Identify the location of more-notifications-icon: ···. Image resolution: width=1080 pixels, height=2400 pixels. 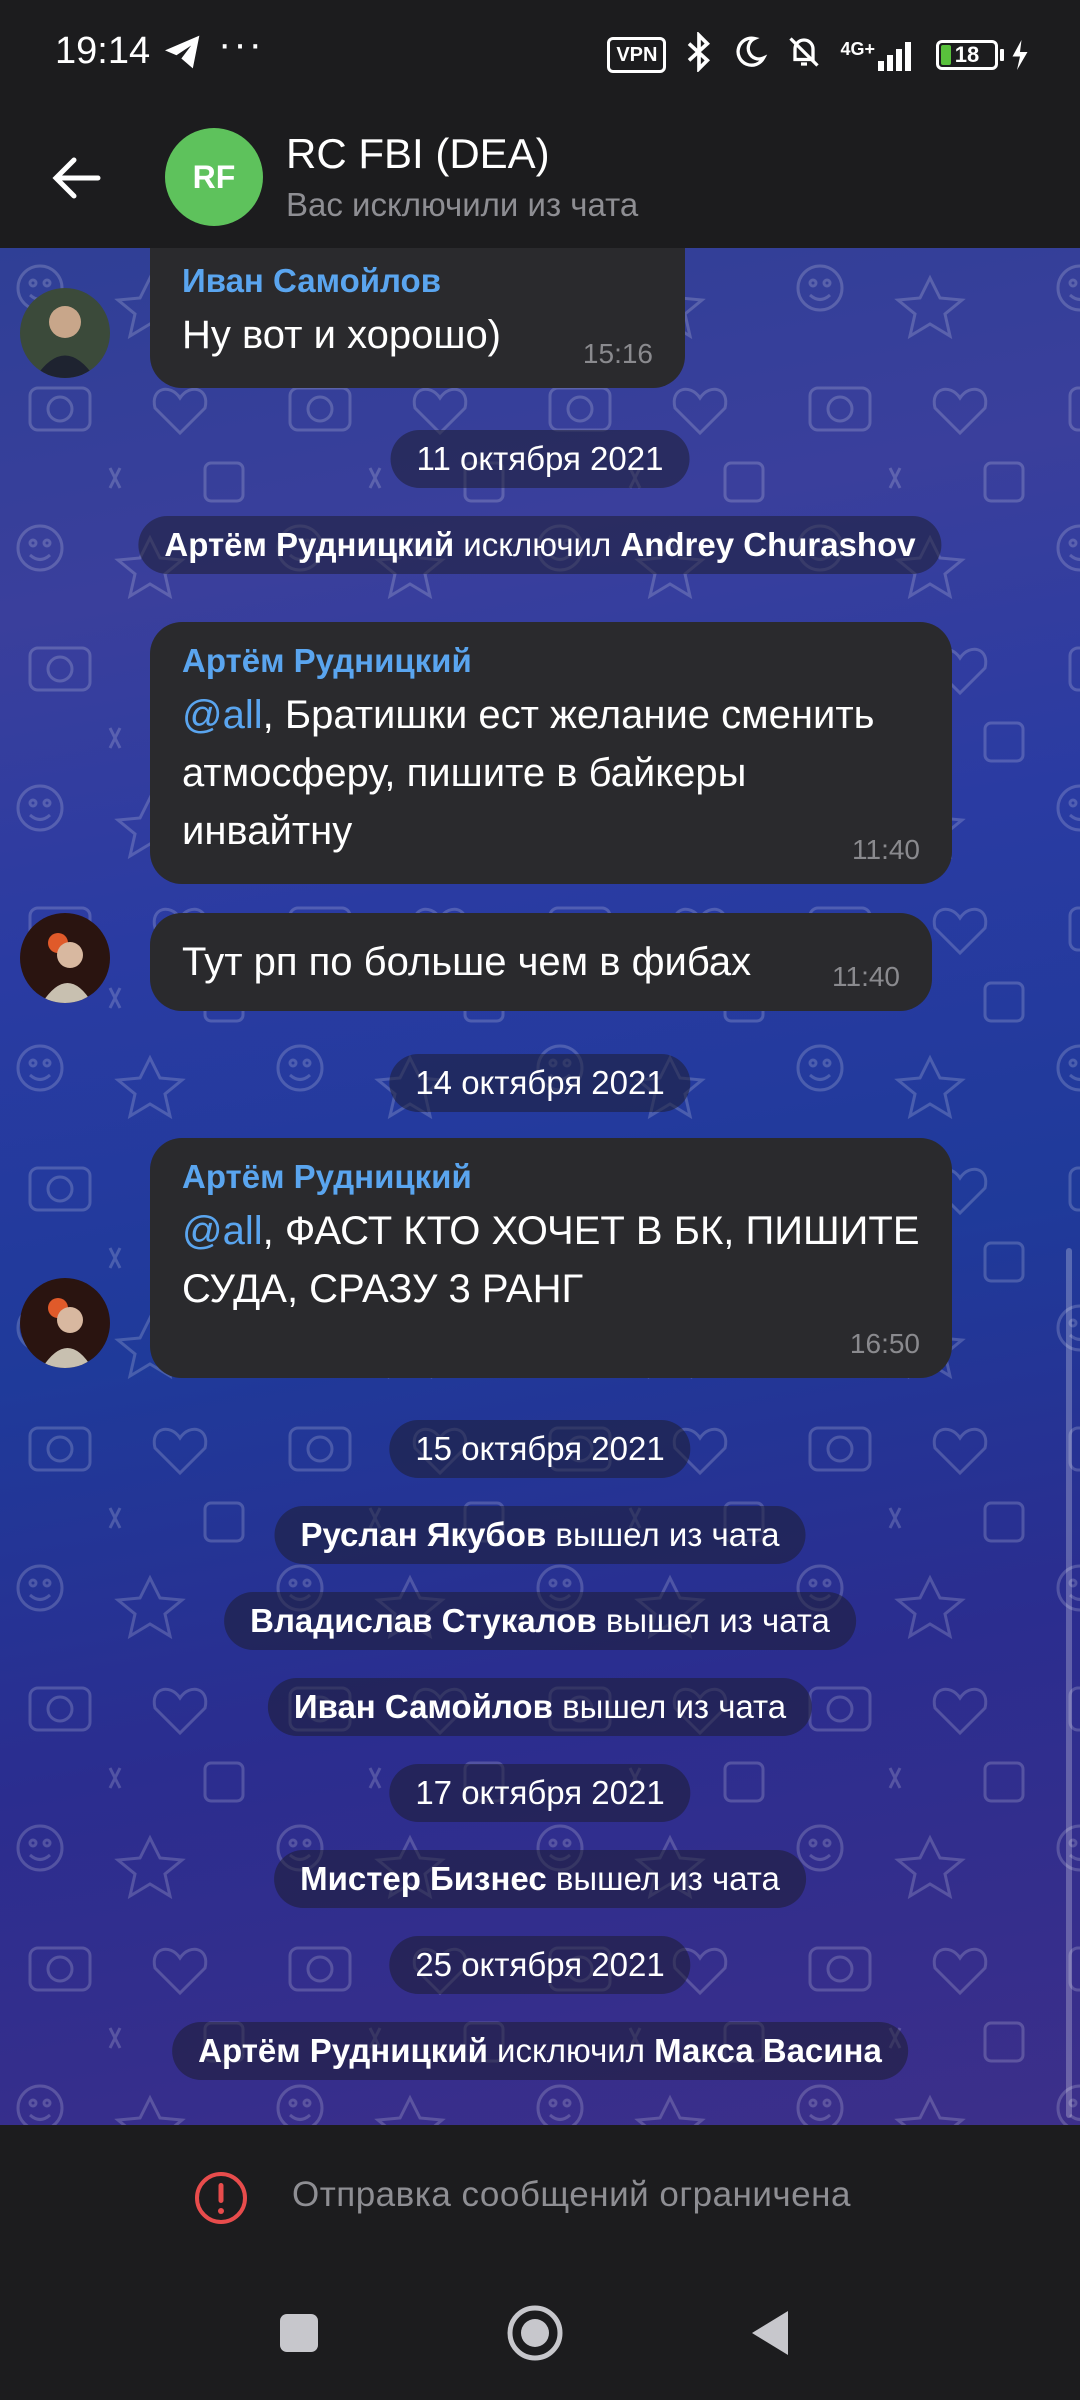
(241, 44).